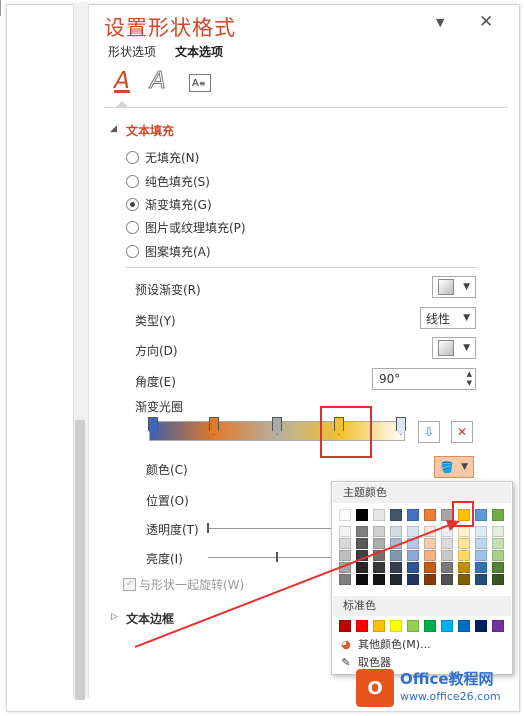 The image size is (524, 716). What do you see at coordinates (293, 585) in the screenshot?
I see `arrow-line` at bounding box center [293, 585].